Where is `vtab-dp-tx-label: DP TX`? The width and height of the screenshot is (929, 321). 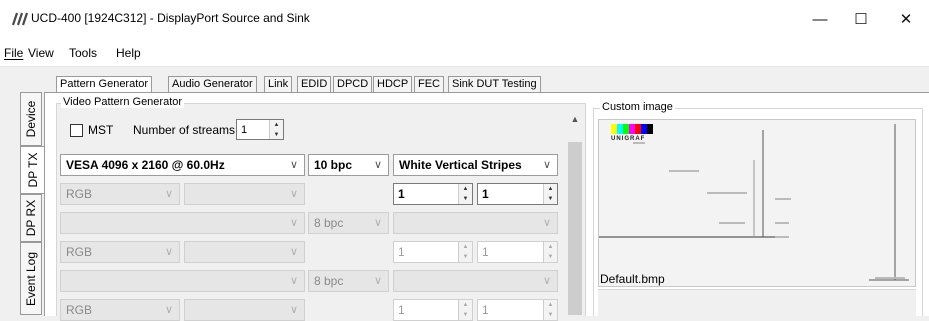
vtab-dp-tx-label: DP TX is located at coordinates (32, 170).